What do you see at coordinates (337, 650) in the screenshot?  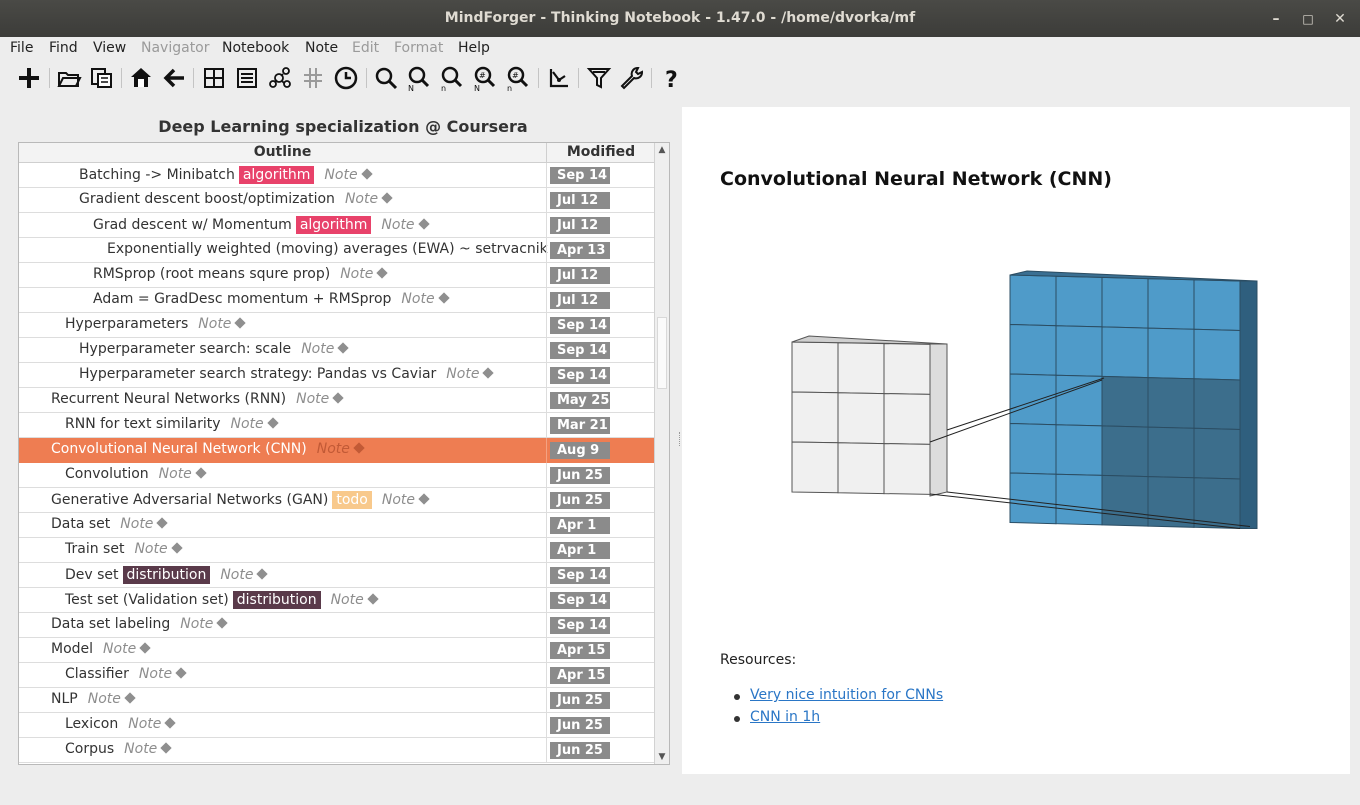 I see `outline-row: Model Note Apr 15` at bounding box center [337, 650].